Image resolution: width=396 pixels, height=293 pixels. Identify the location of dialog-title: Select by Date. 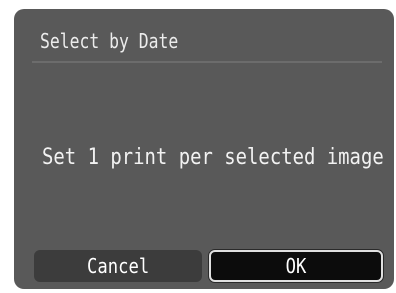
(109, 41).